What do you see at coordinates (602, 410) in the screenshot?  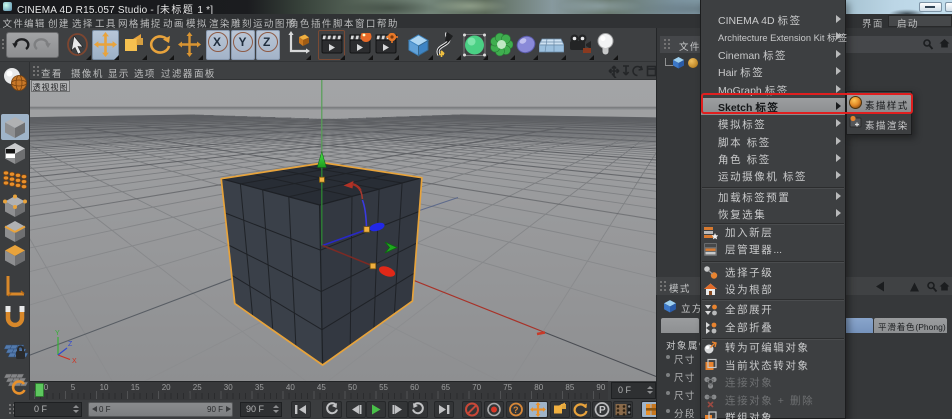 I see `svg-text: P` at bounding box center [602, 410].